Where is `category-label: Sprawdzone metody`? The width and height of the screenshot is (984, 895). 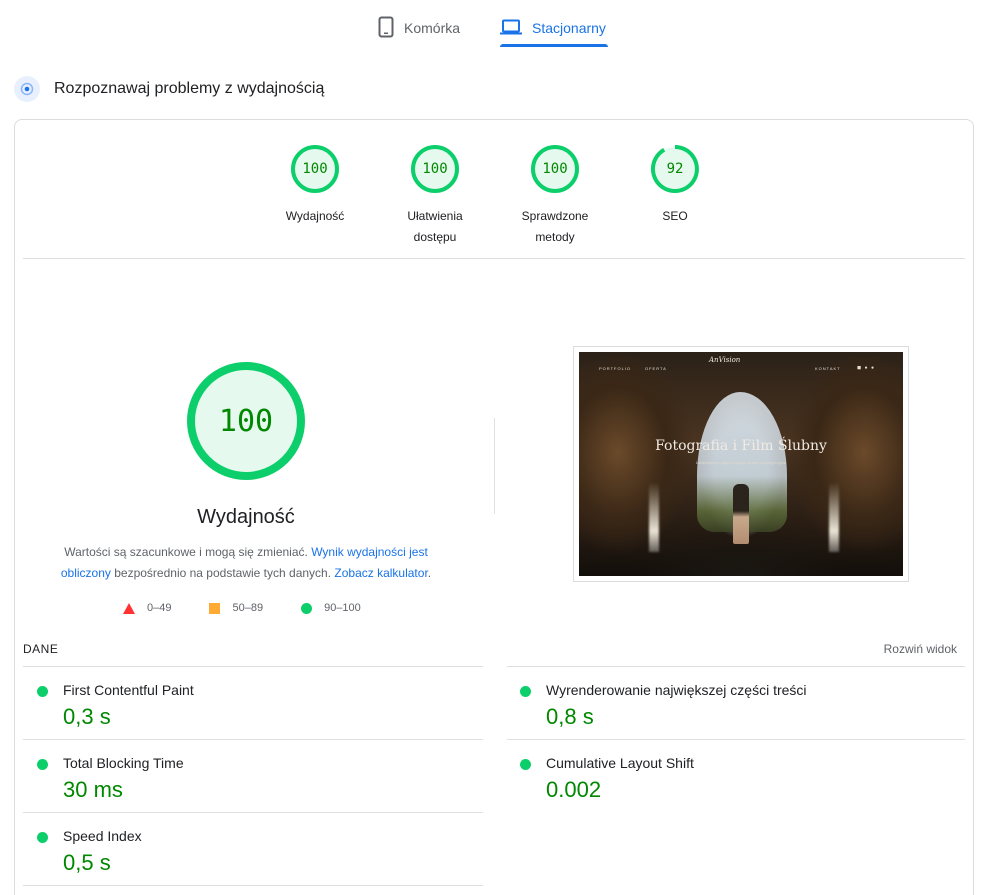 category-label: Sprawdzone metody is located at coordinates (555, 226).